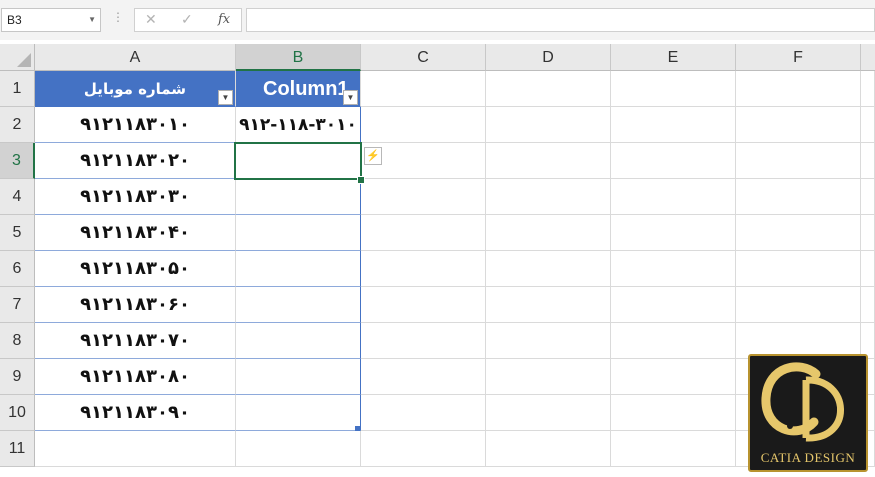  I want to click on cell-e6, so click(673, 269).